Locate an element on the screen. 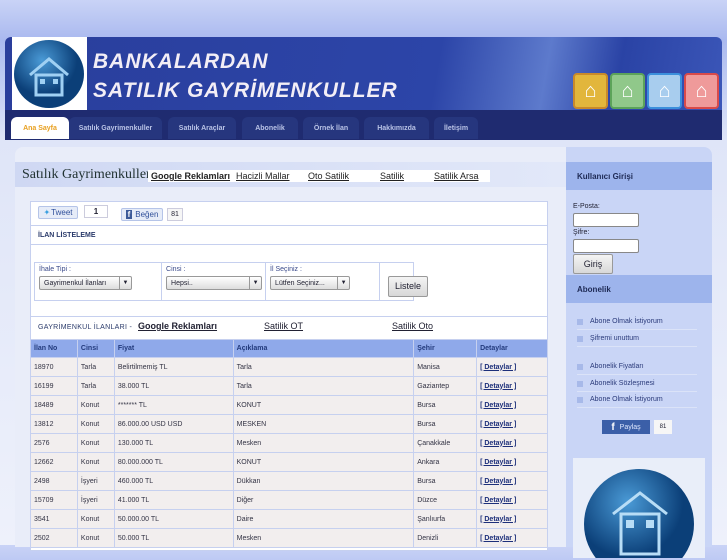 The width and height of the screenshot is (727, 560). ads-link-satilik-ot: Satilik OT is located at coordinates (283, 326).